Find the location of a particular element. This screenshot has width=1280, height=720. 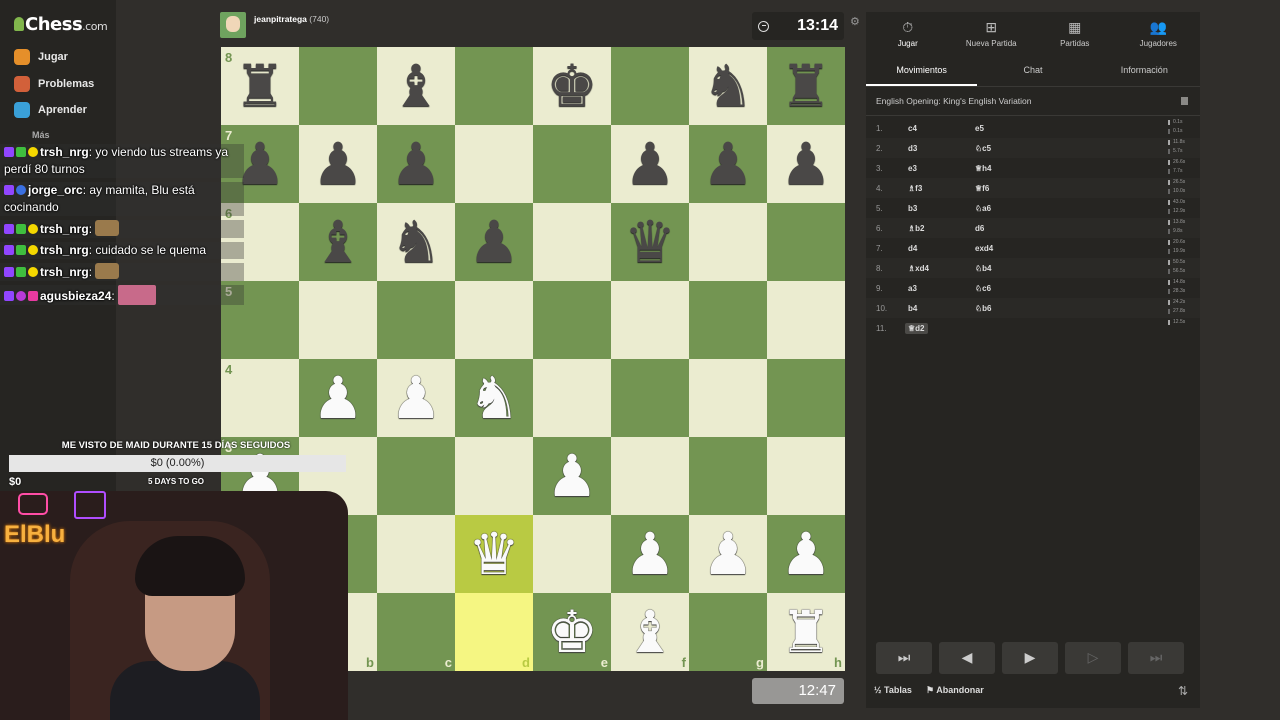

next-move-button: ▷ is located at coordinates (1093, 658).